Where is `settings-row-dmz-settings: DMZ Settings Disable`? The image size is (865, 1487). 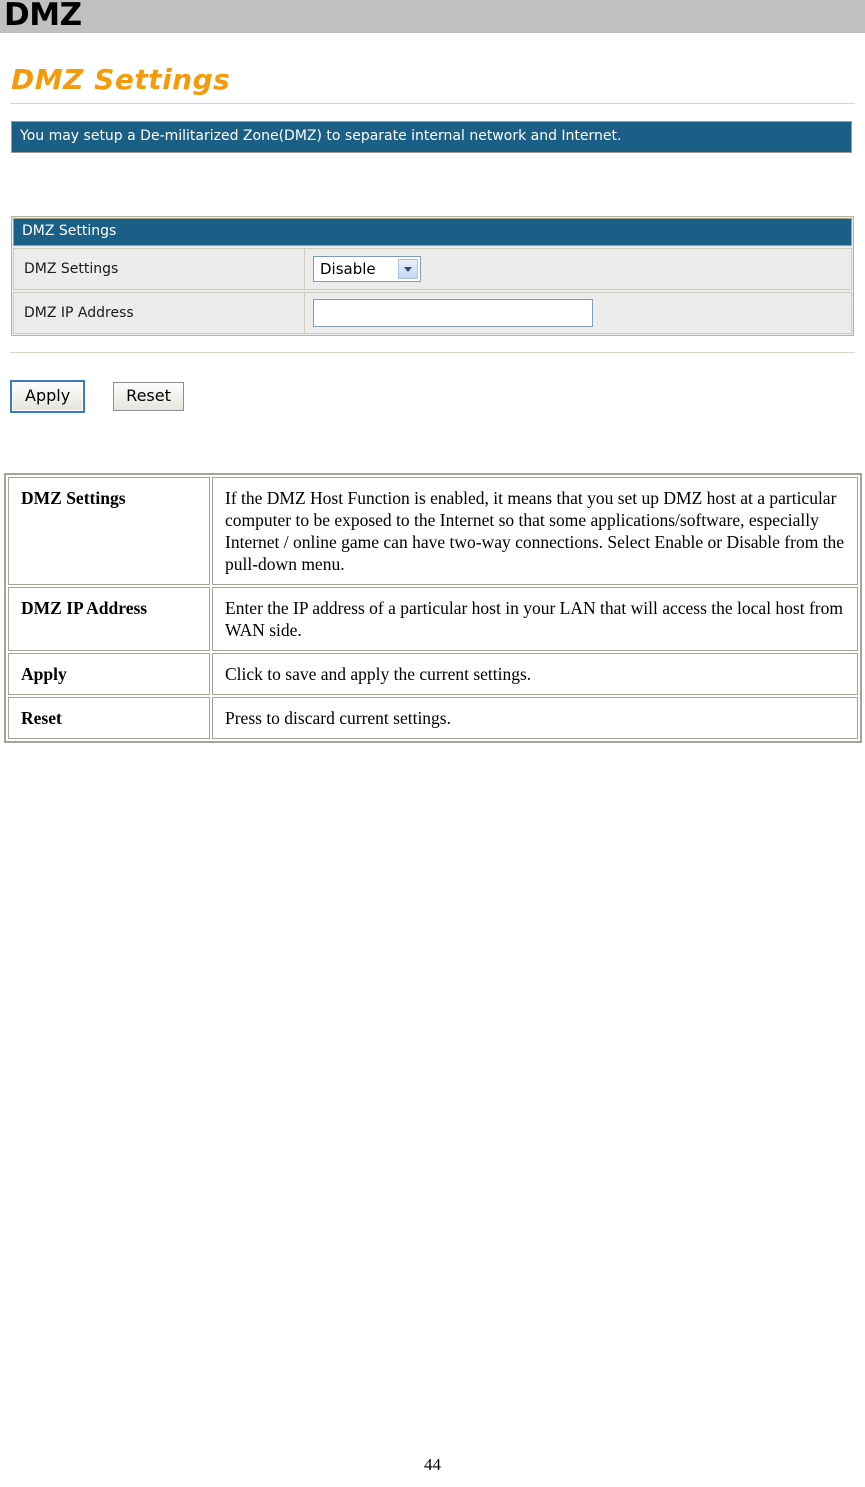
settings-row-dmz-settings: DMZ Settings Disable is located at coordinates (432, 269).